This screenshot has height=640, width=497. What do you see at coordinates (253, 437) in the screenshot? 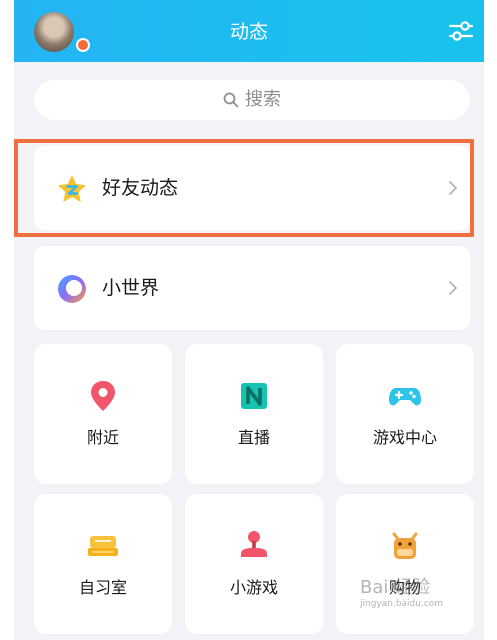
I see `grid-label: 直播` at bounding box center [253, 437].